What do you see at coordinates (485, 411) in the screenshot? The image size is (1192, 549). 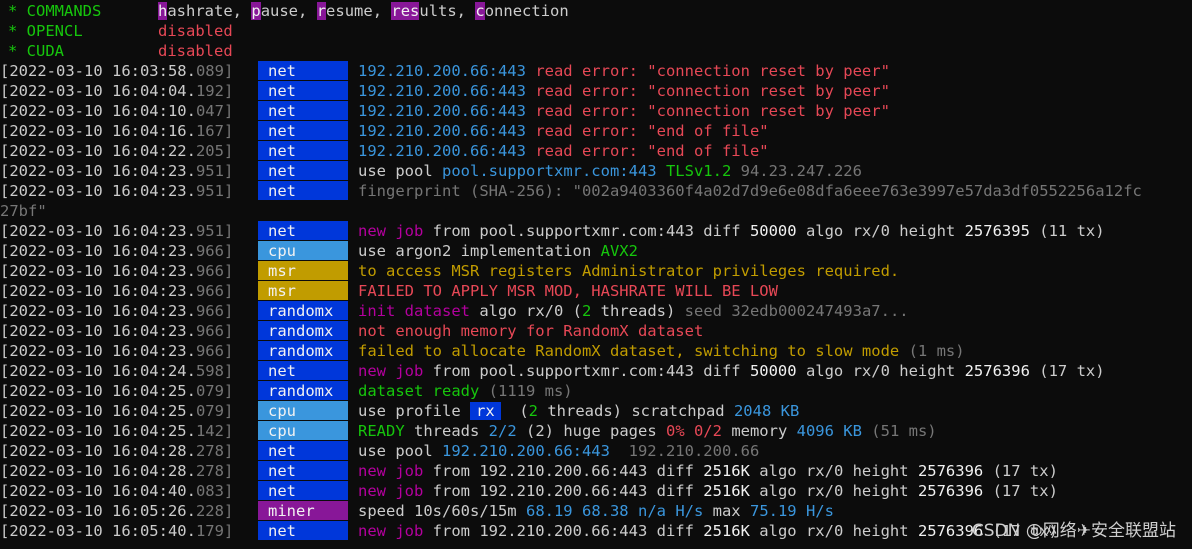 I see `profile-badge: rx` at bounding box center [485, 411].